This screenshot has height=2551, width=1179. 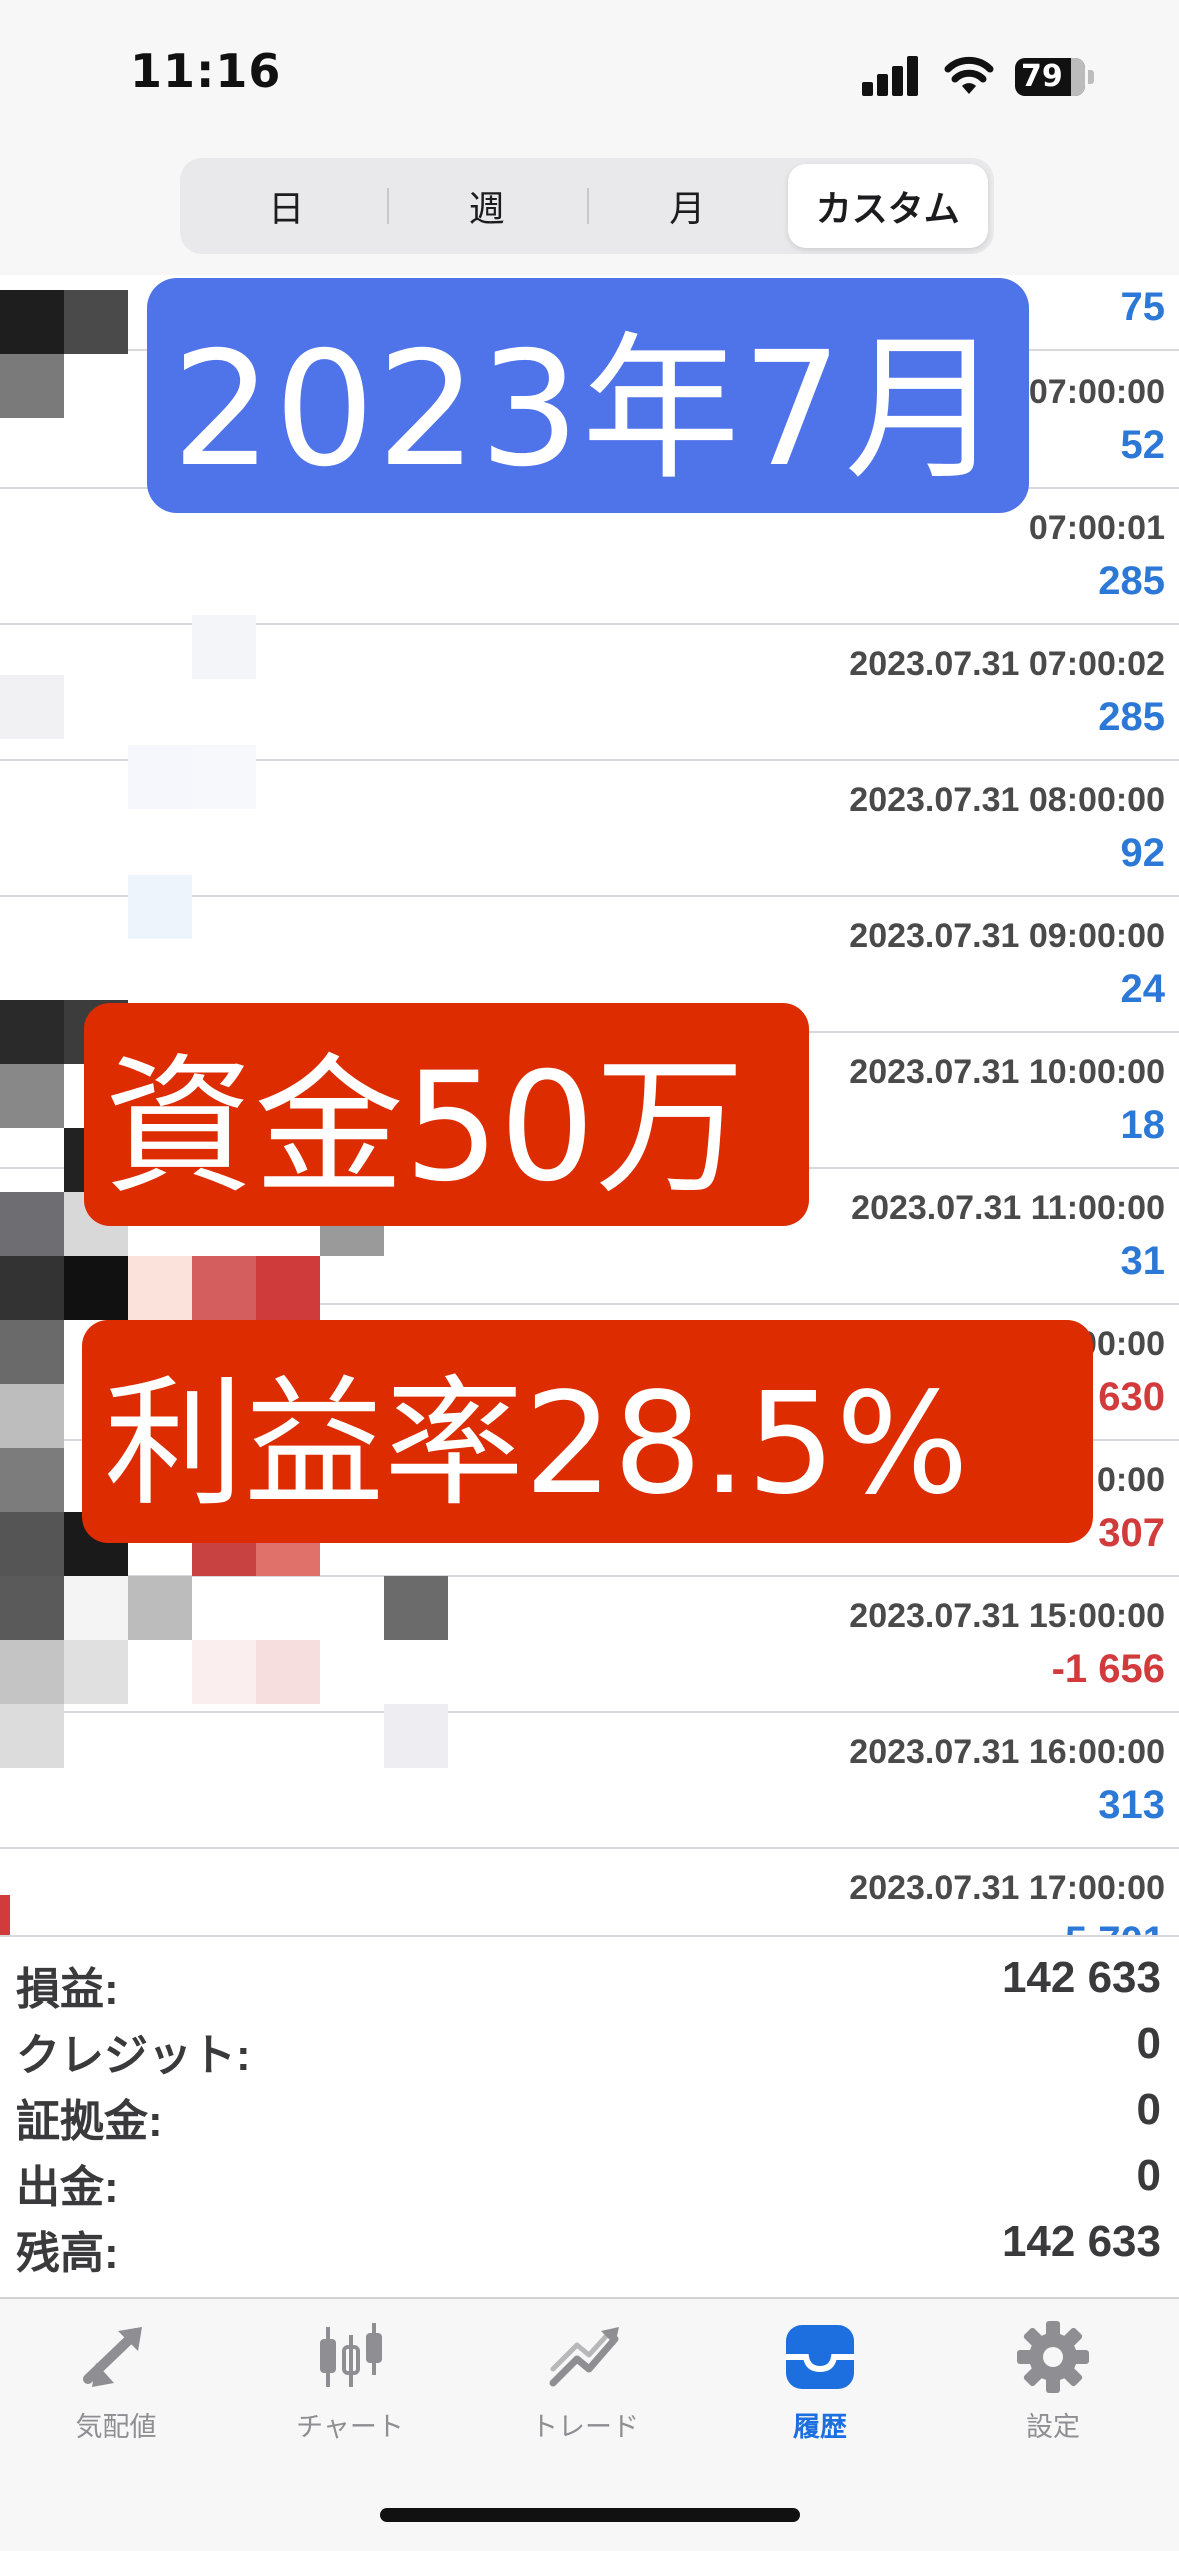 I want to click on summary-label: 損益:, so click(x=67, y=1989).